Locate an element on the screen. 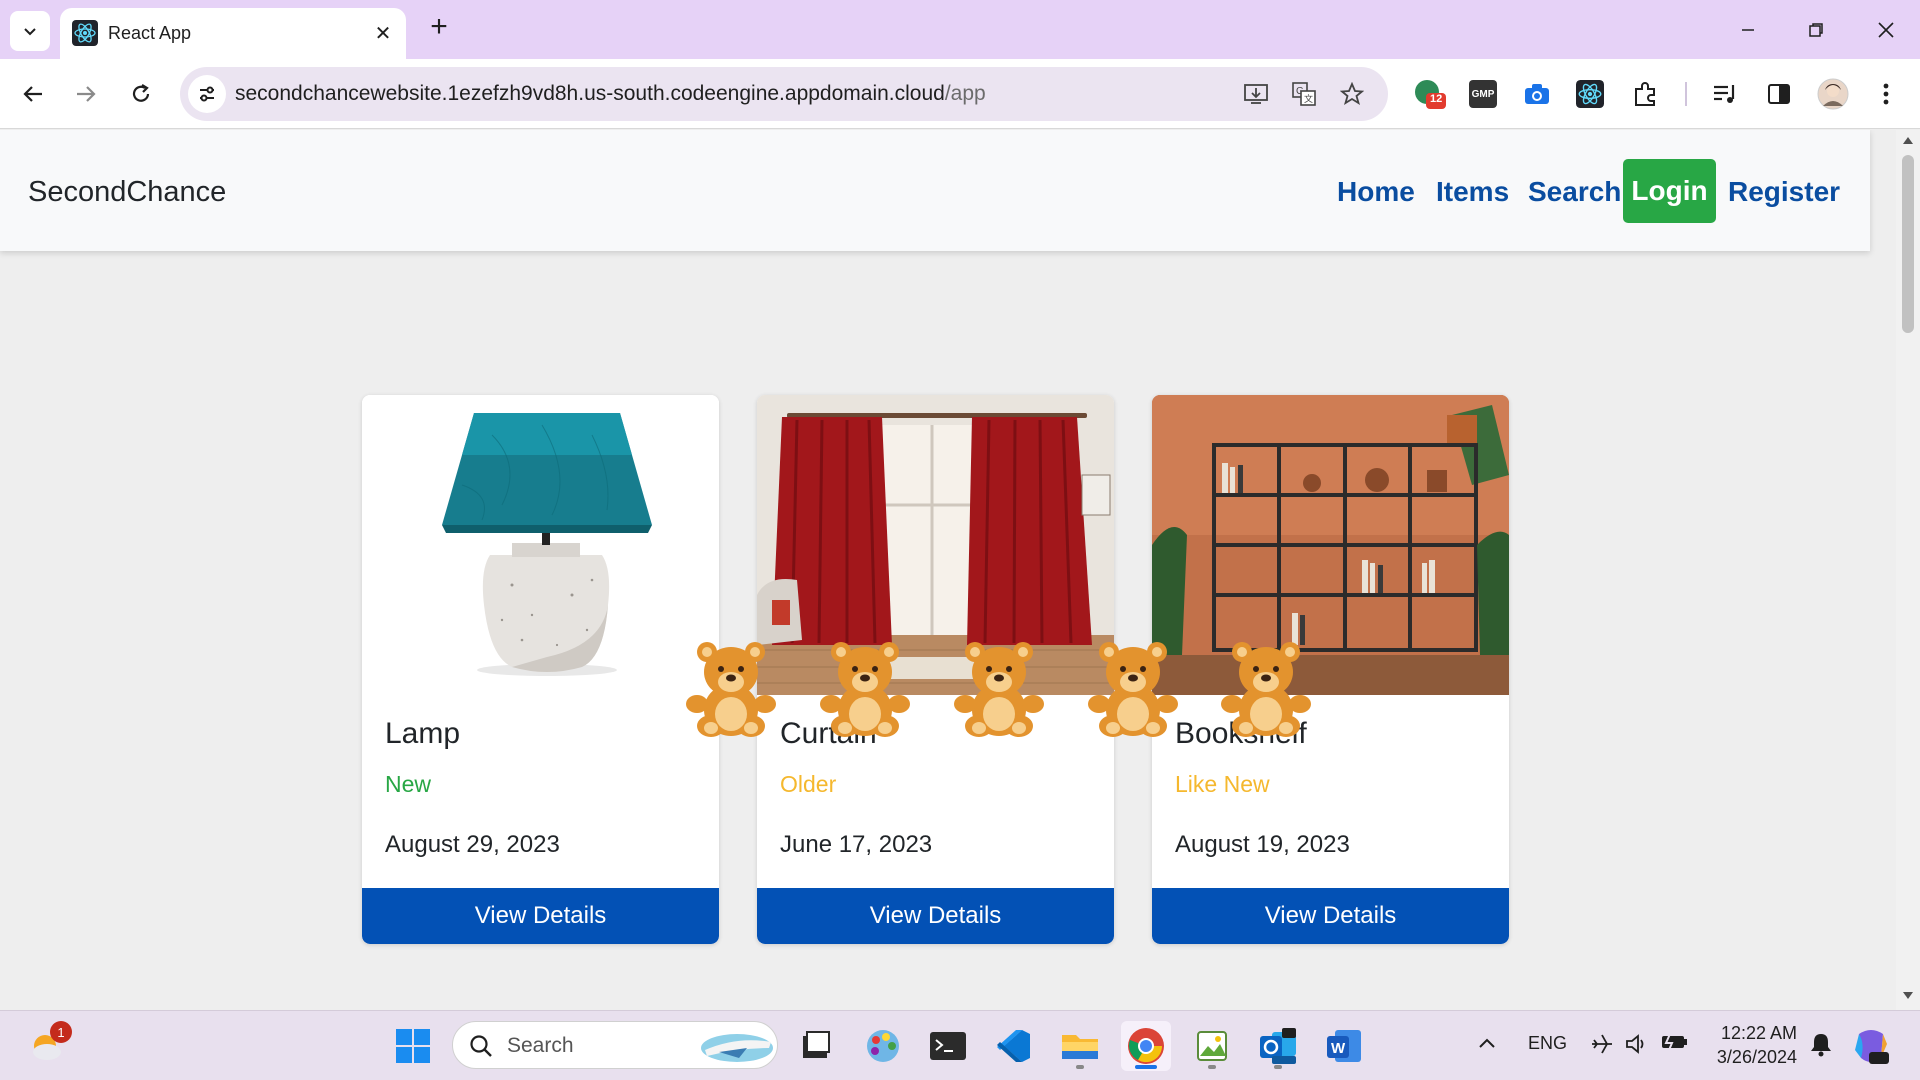  item-condition: Older is located at coordinates (808, 784).